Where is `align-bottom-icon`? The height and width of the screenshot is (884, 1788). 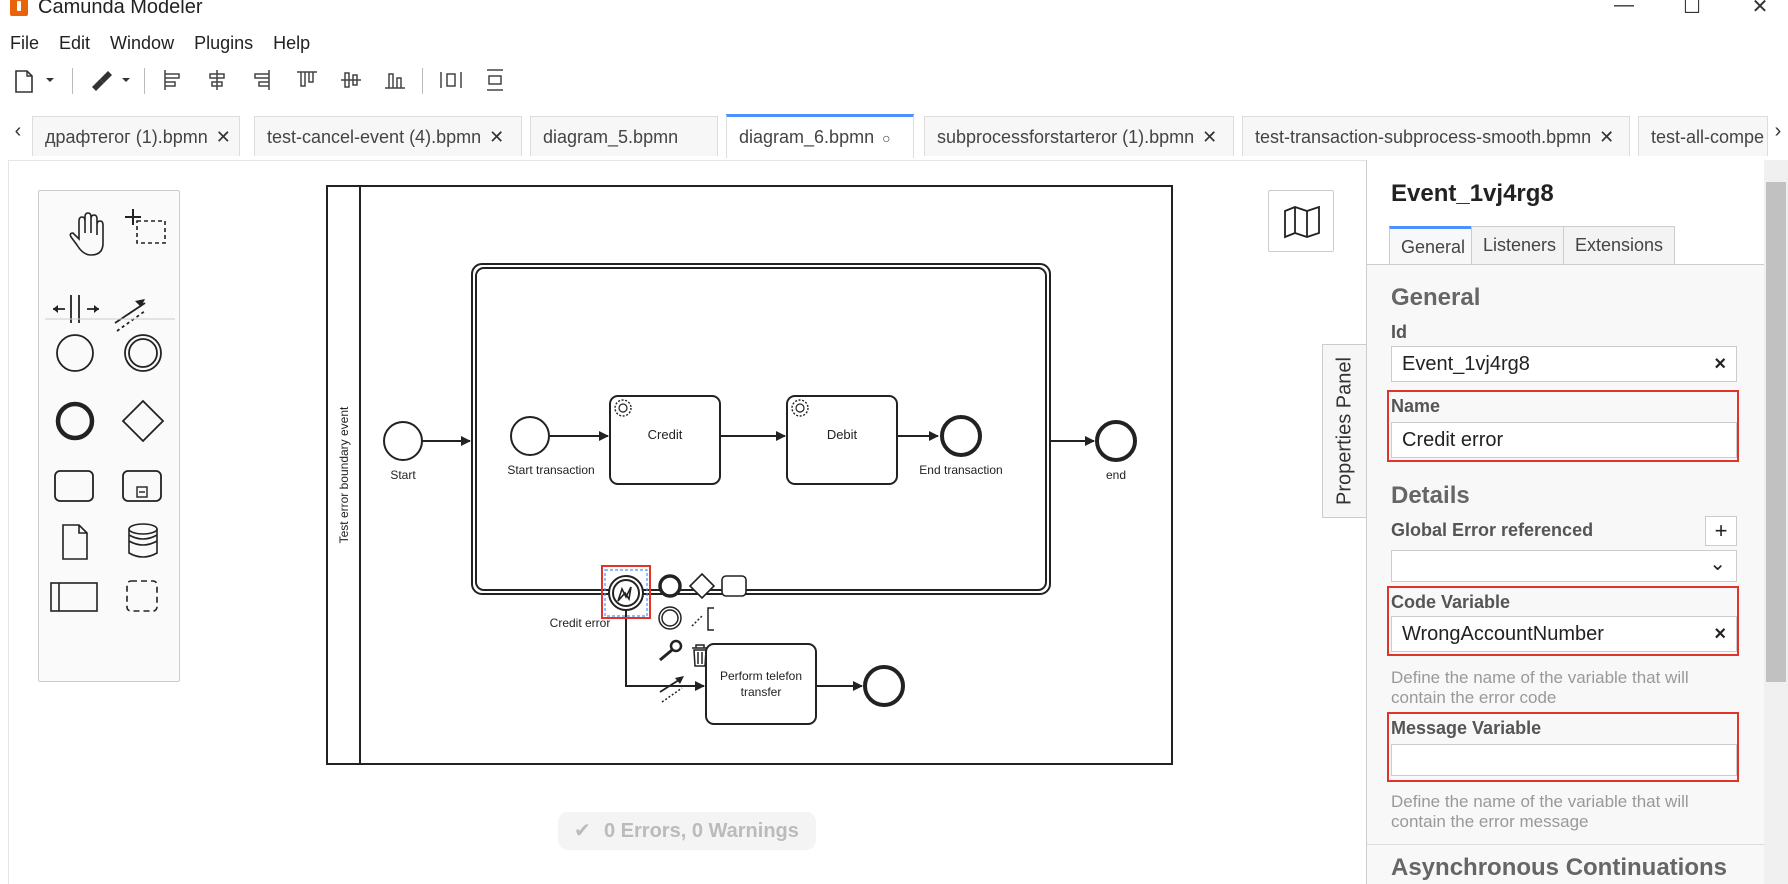
align-bottom-icon is located at coordinates (395, 81).